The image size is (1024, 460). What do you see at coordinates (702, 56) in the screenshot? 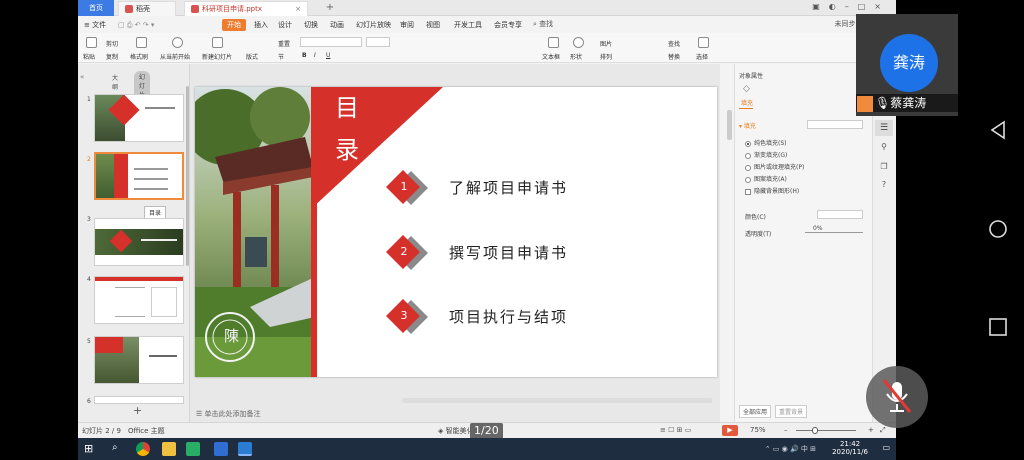
I see `select-button: 选择` at bounding box center [702, 56].